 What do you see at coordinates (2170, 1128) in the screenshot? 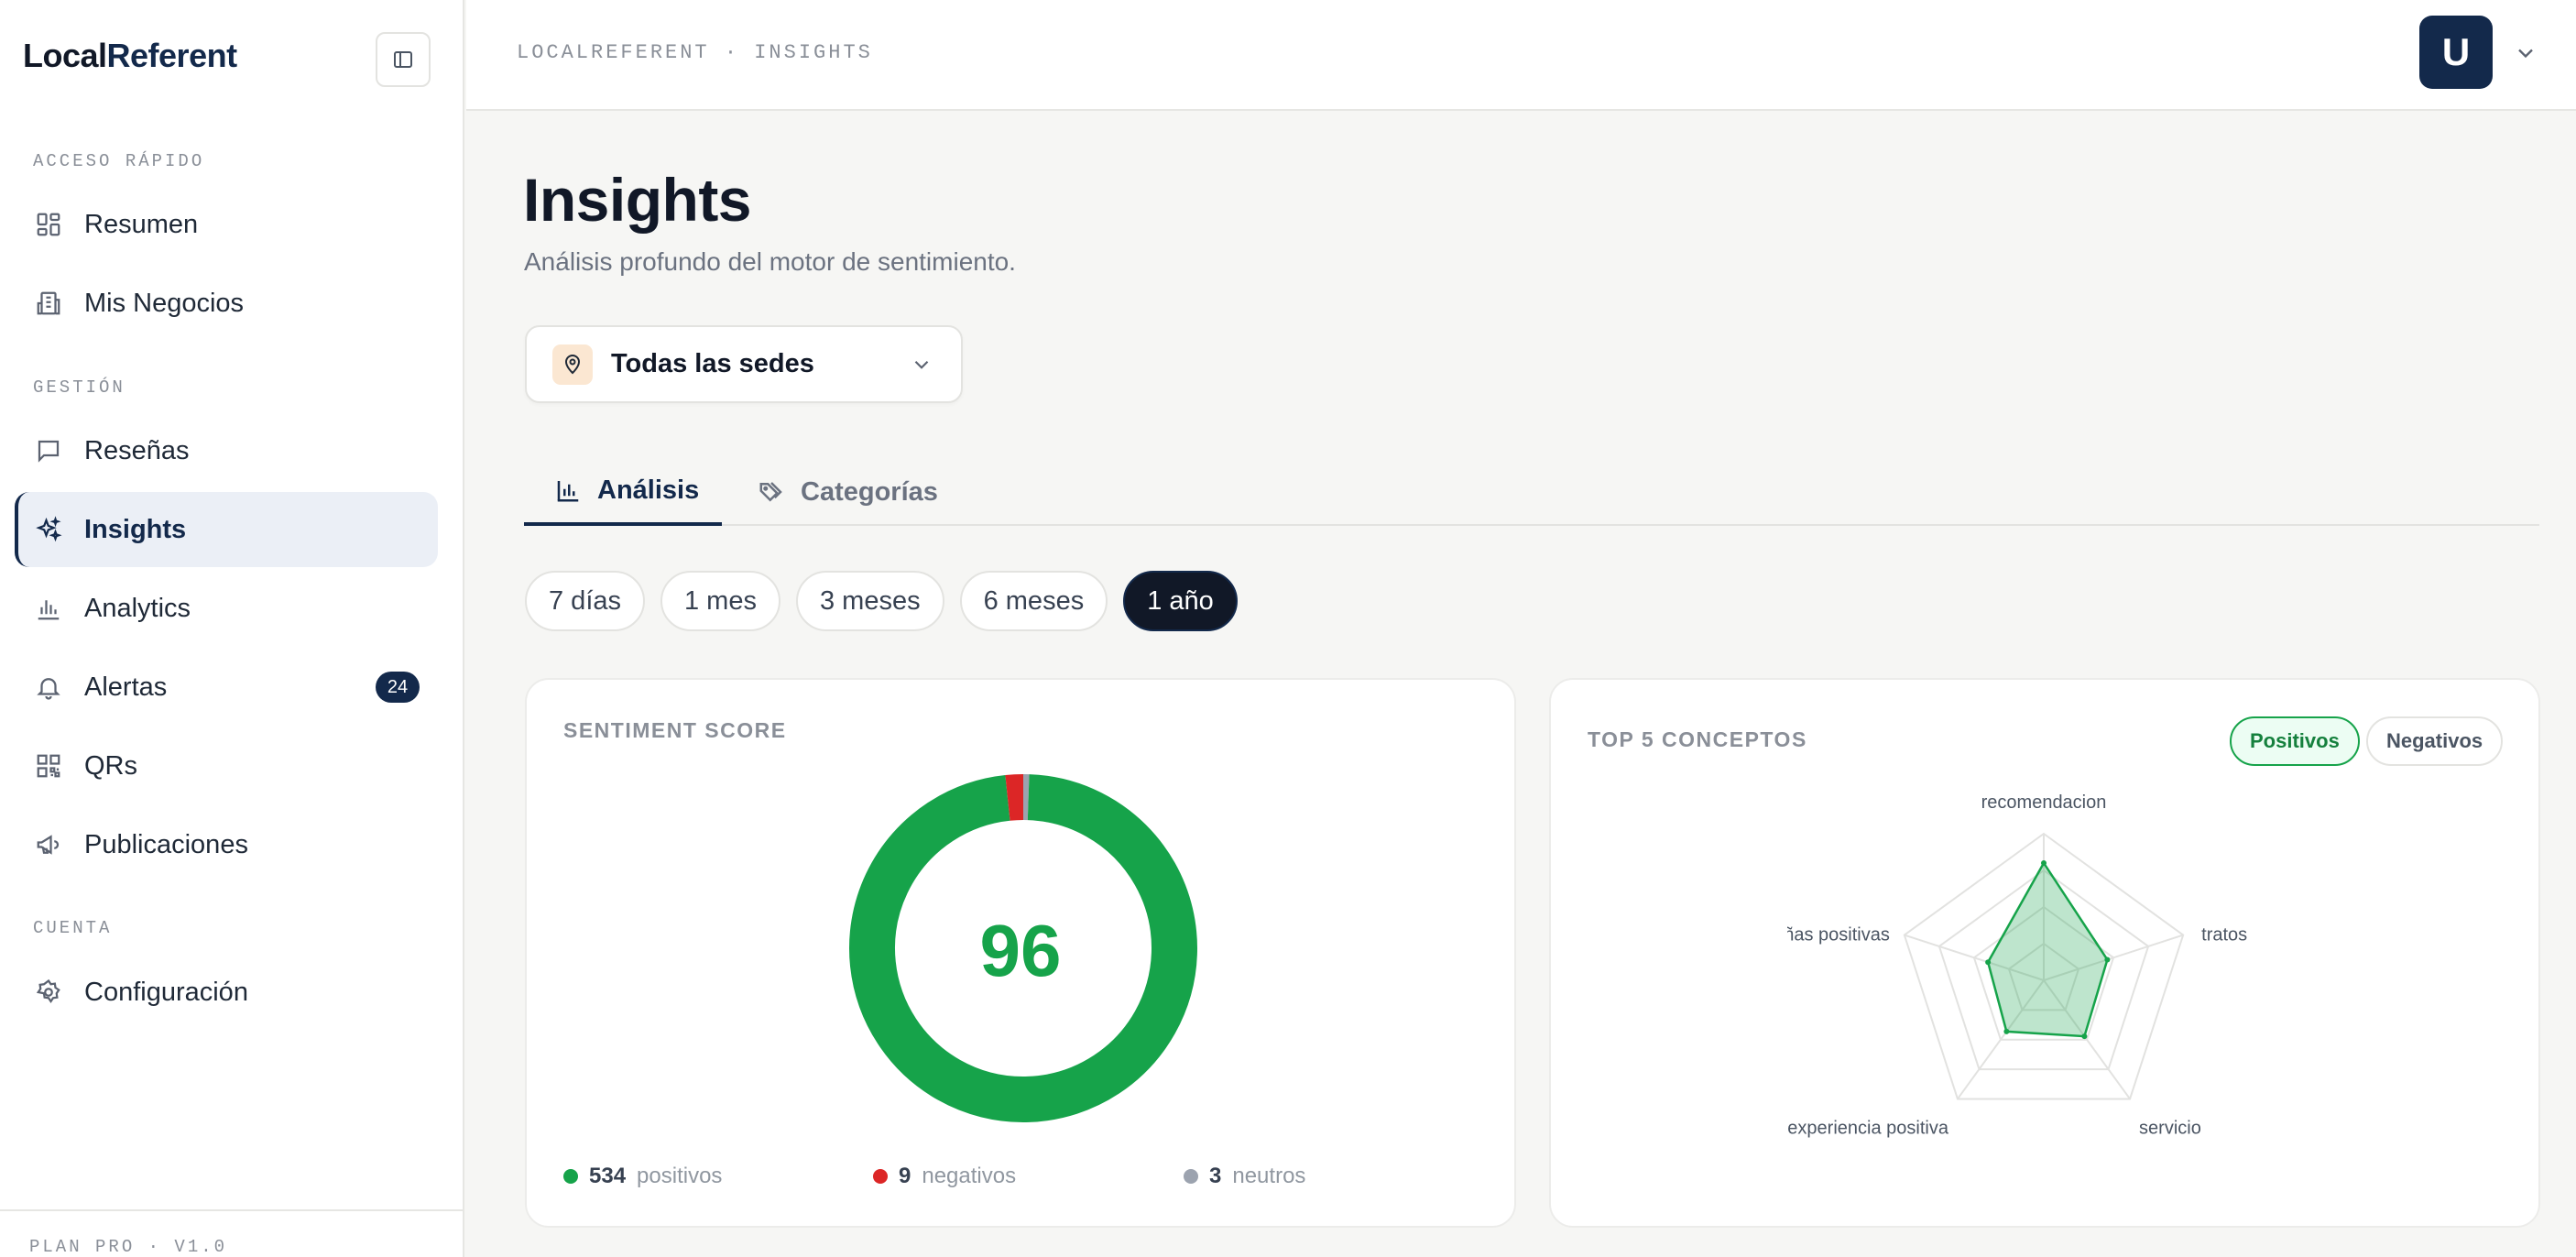
I see `radar-axis-label: servicio` at bounding box center [2170, 1128].